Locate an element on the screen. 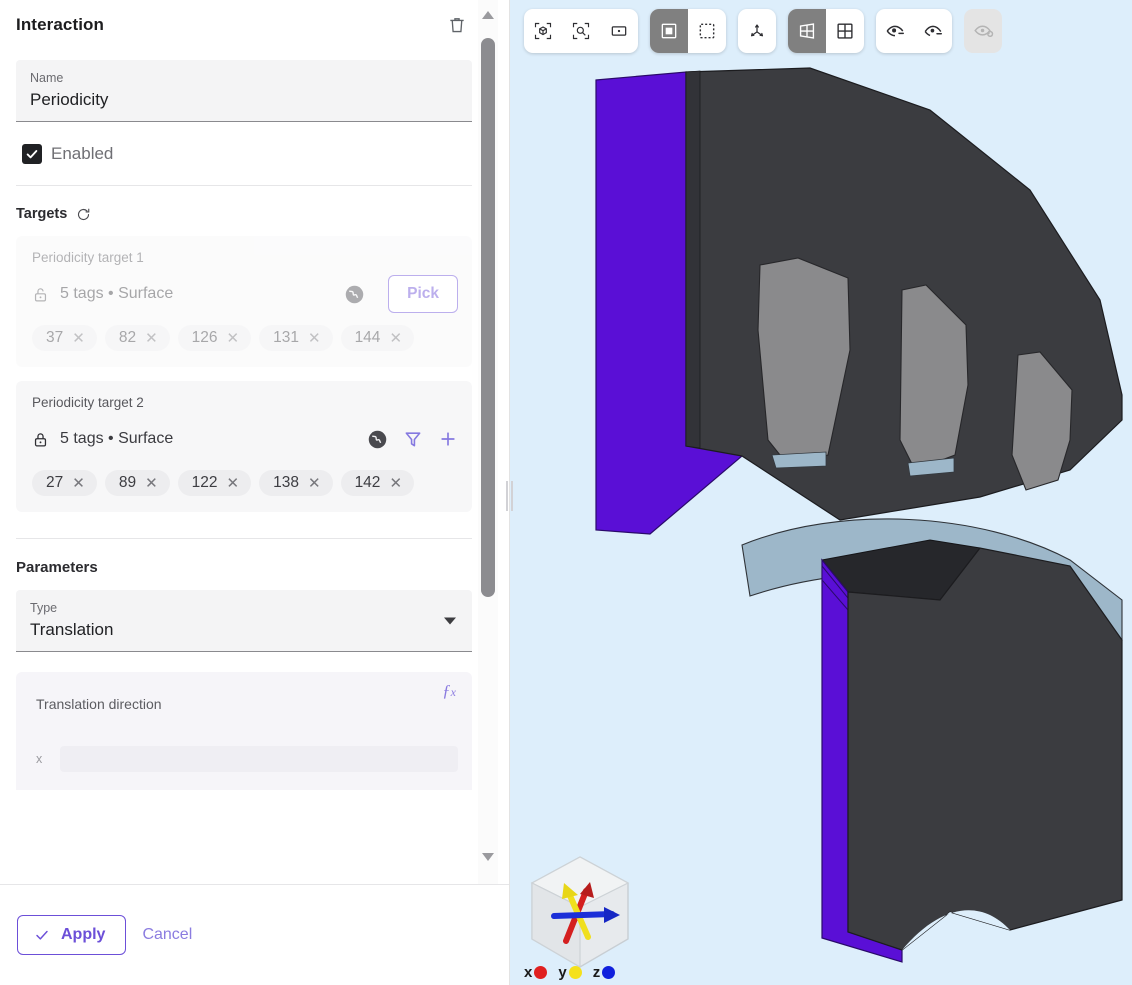 This screenshot has width=1132, height=985. panel-footer: Apply Cancel is located at coordinates (254, 934).